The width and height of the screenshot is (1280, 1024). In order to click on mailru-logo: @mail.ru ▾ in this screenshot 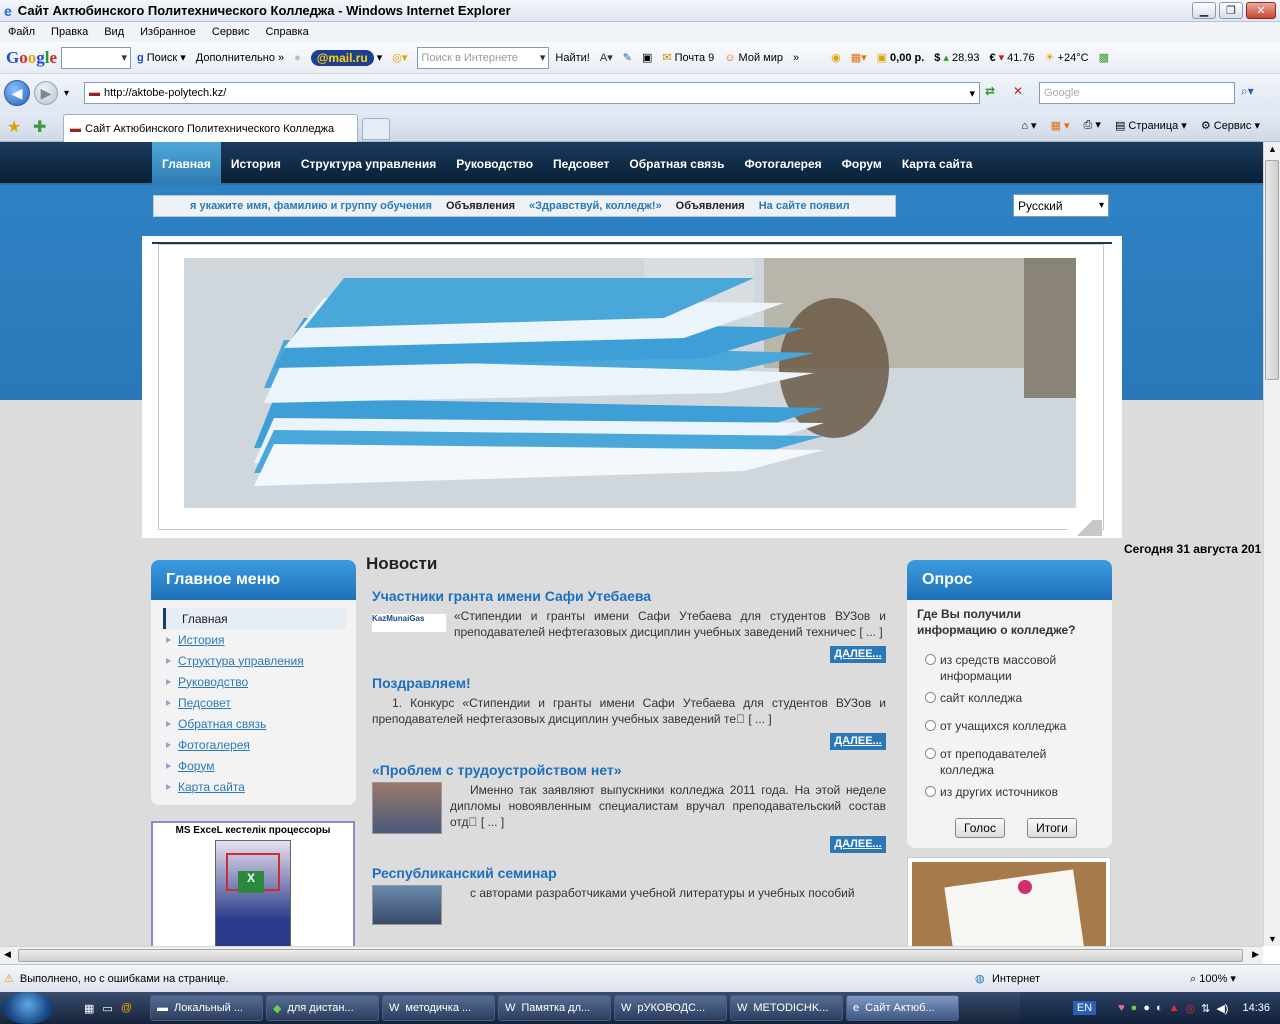, I will do `click(346, 57)`.